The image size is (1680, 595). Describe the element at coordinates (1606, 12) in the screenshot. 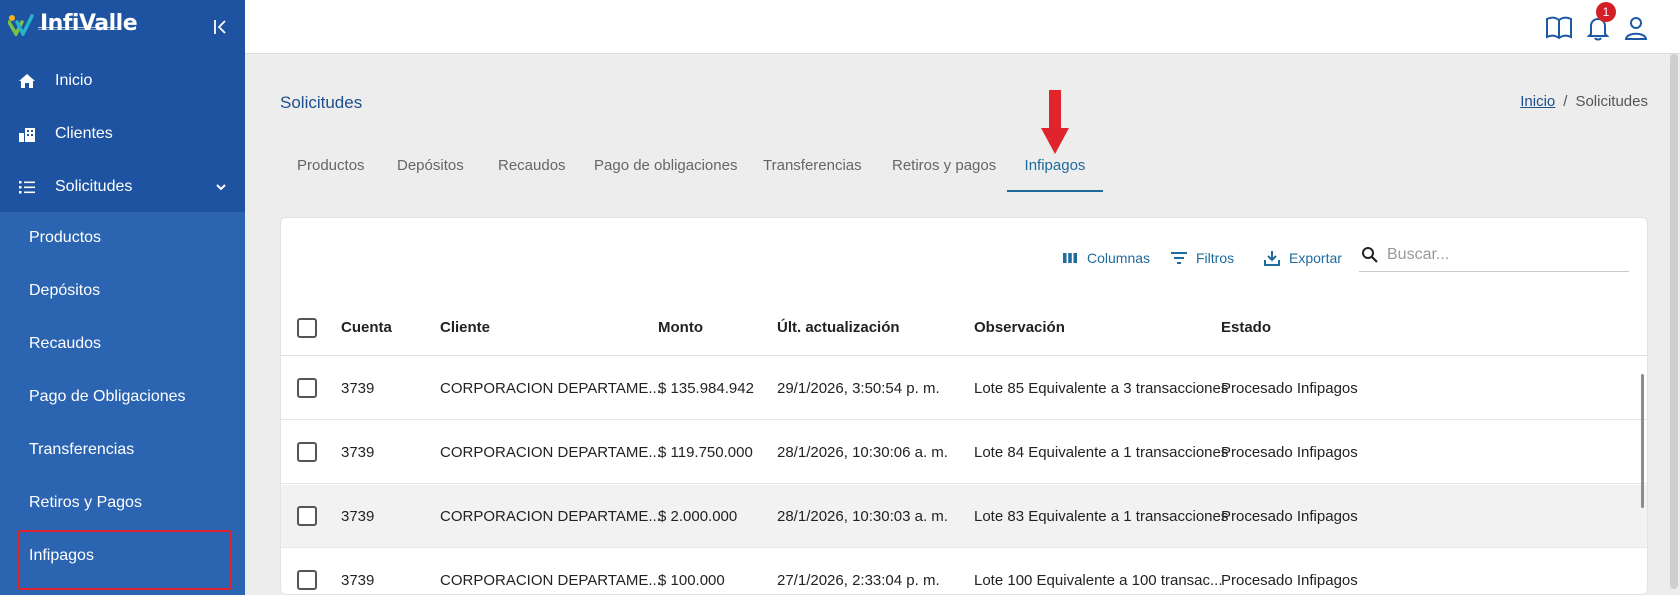

I see `notification-badge: 1` at that location.